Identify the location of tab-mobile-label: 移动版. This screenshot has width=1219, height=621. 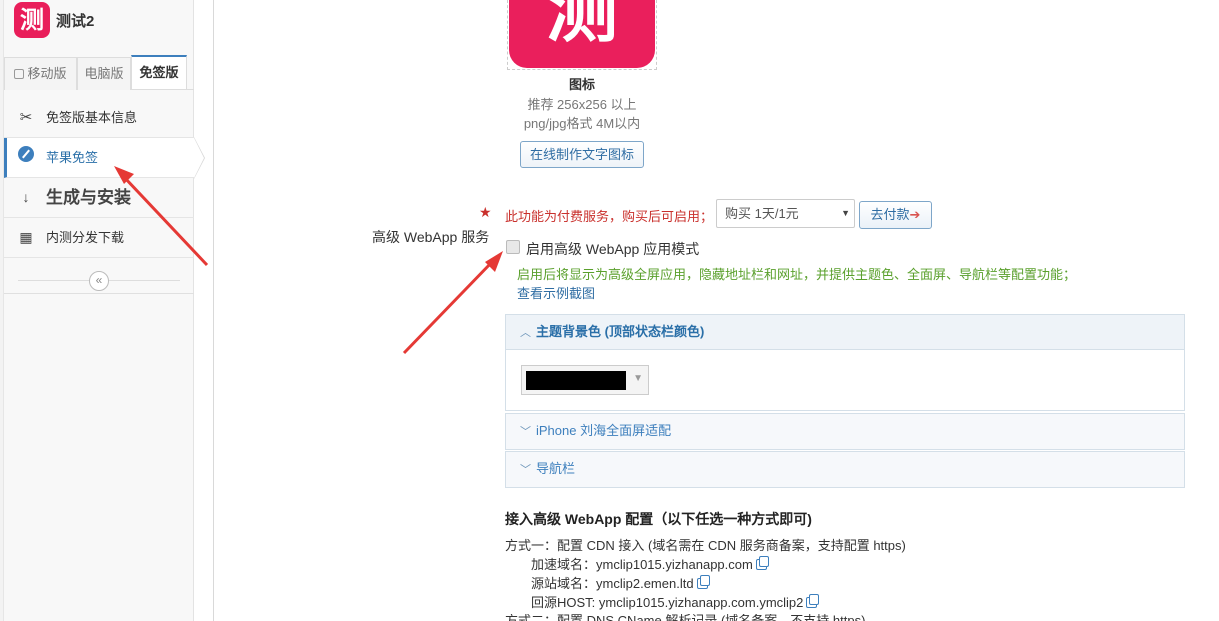
(47, 73).